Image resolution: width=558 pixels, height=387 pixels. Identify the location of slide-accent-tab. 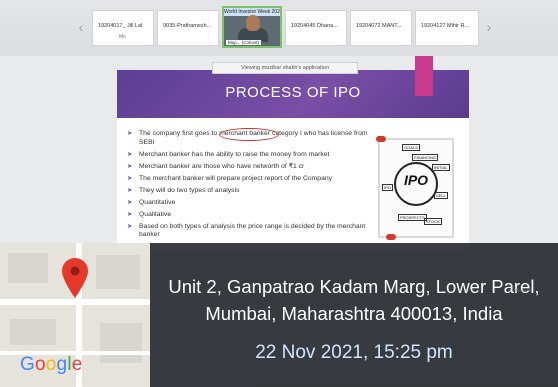
(424, 76).